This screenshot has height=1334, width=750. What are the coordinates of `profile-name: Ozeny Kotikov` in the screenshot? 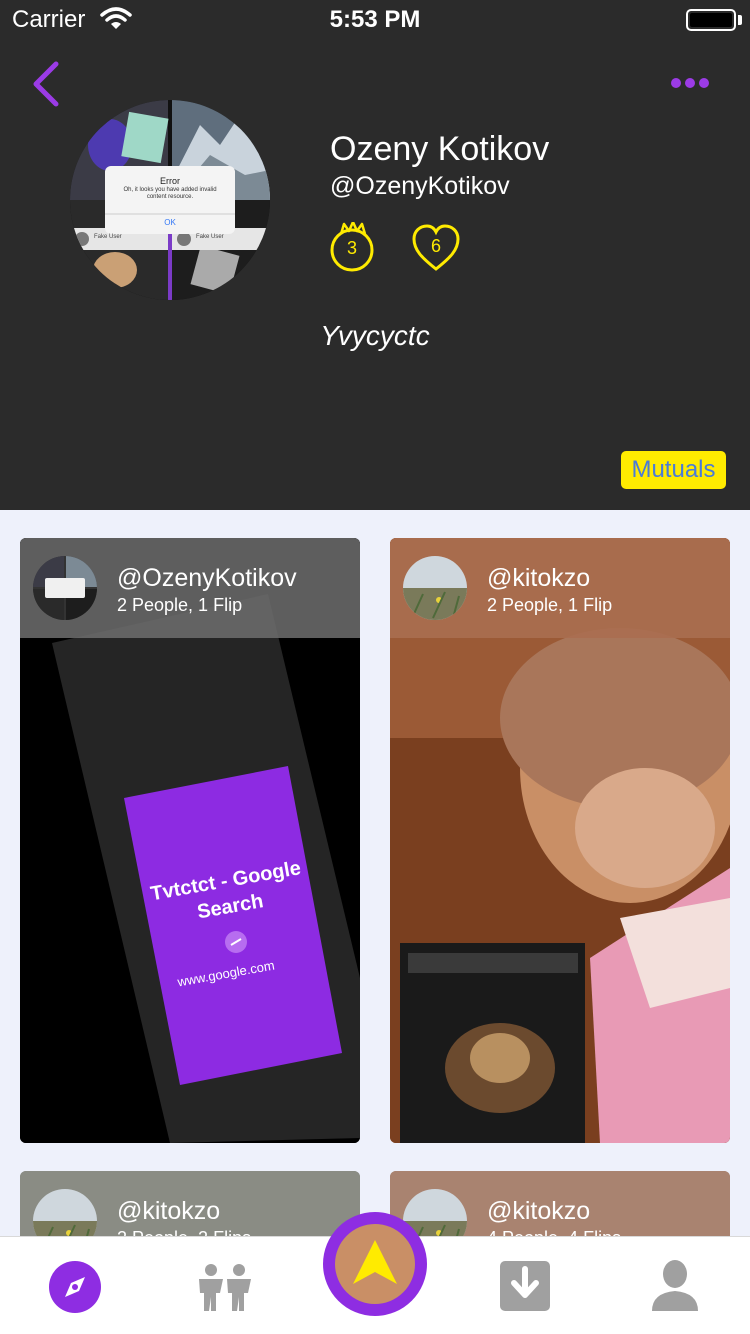 It's located at (440, 149).